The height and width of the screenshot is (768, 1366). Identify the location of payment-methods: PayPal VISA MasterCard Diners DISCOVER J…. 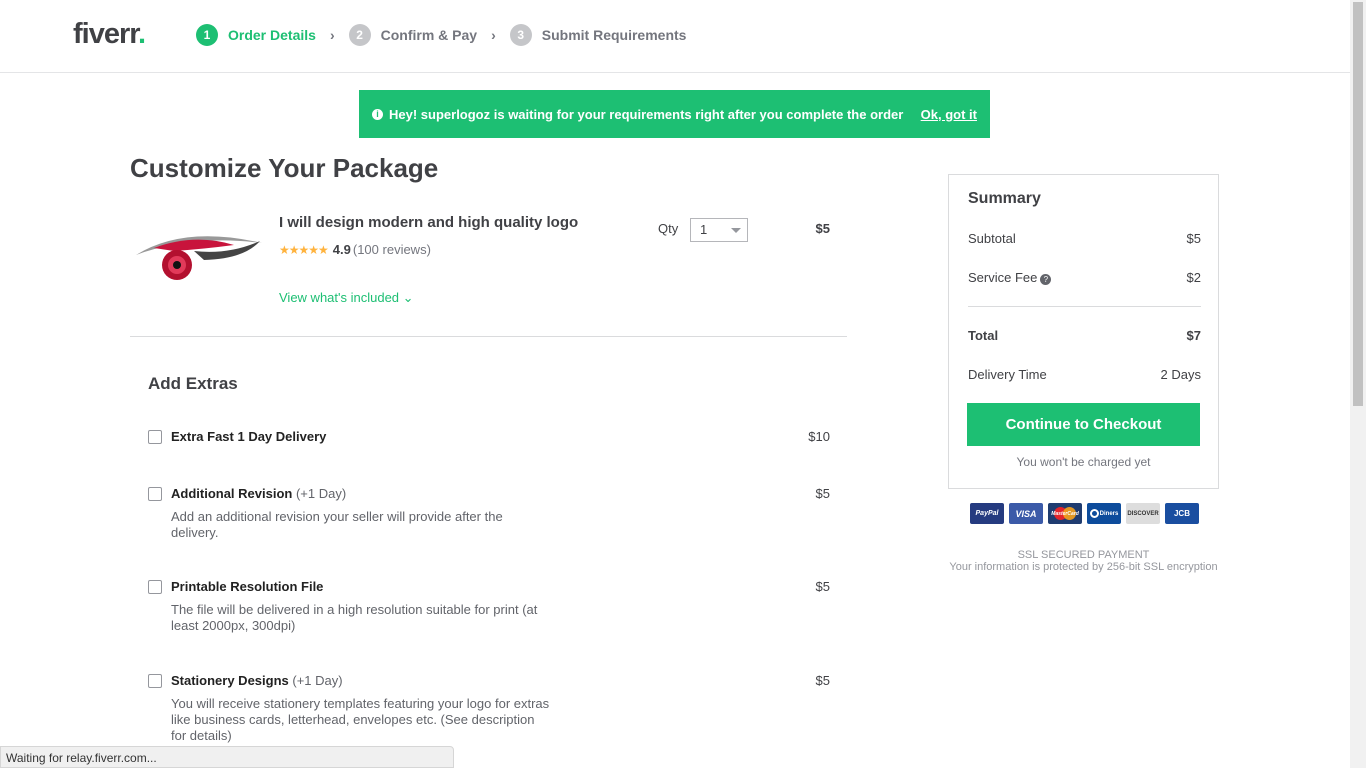
(1084, 513).